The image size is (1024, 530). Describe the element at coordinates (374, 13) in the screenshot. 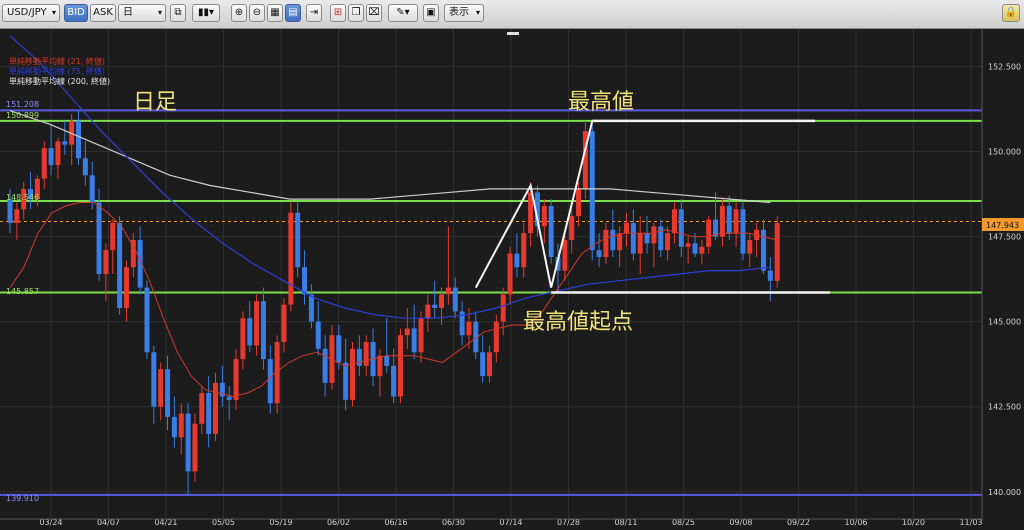

I see `delete-icon: ⌧` at that location.